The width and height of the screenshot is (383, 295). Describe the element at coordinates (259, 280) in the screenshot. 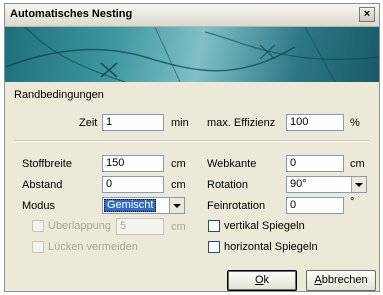

I see `ok-mnemonic: O` at that location.